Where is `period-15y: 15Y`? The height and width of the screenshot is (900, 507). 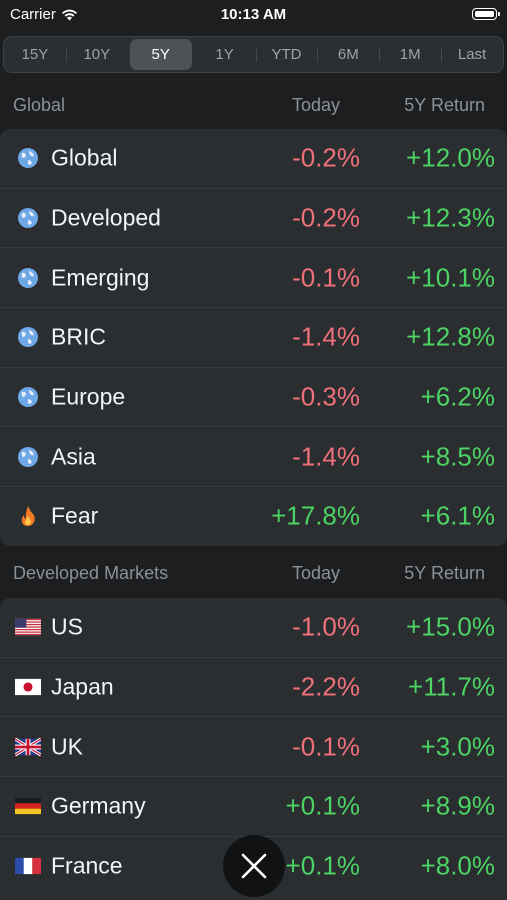
period-15y: 15Y is located at coordinates (35, 54).